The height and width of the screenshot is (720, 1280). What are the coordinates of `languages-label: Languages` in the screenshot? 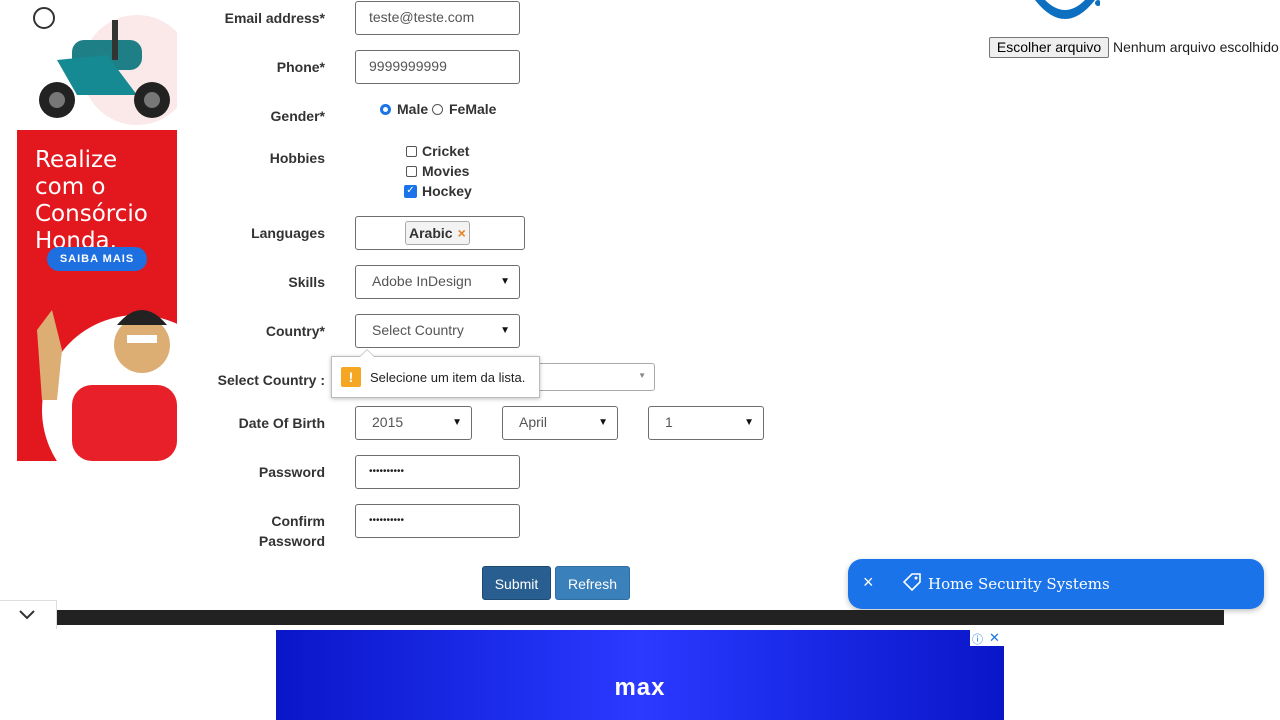 It's located at (288, 233).